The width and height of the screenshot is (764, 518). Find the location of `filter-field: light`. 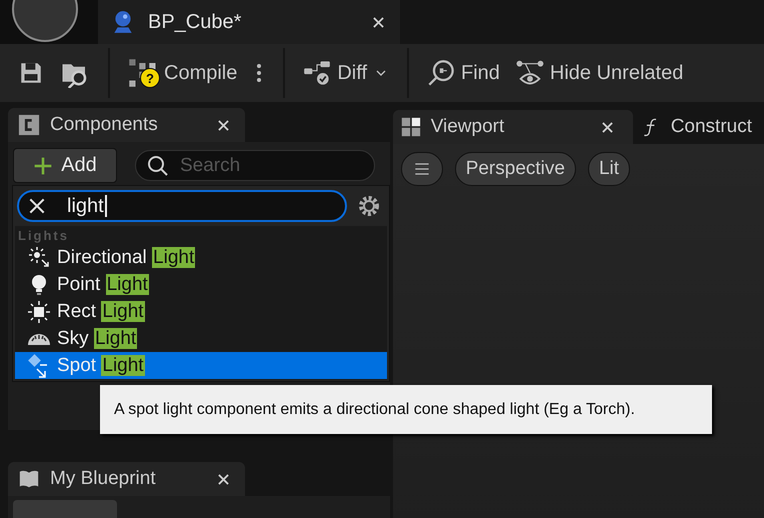

filter-field: light is located at coordinates (182, 206).